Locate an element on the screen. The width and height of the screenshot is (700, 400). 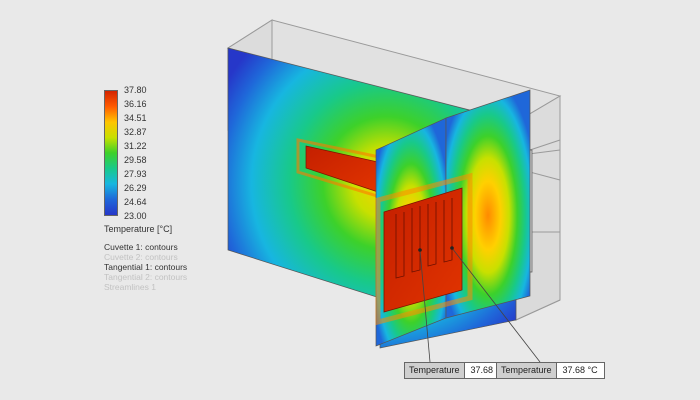
temperature-probe-2: Temperature 37.68 °C is located at coordinates (550, 370).